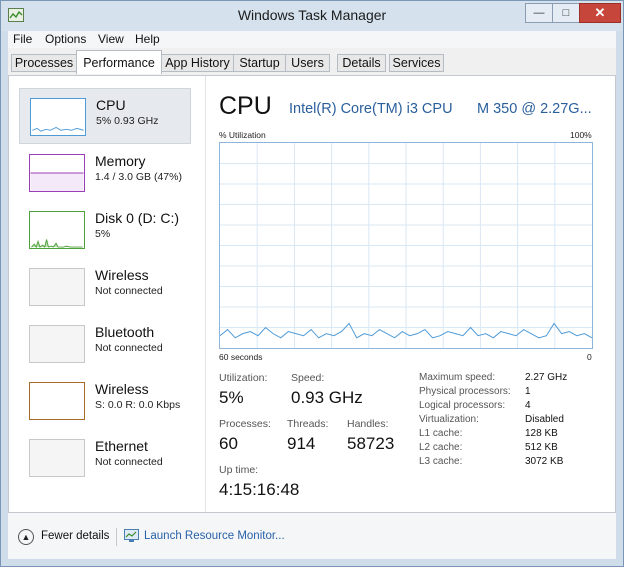 The width and height of the screenshot is (624, 567). I want to click on resource-name: Ethernet, so click(121, 446).